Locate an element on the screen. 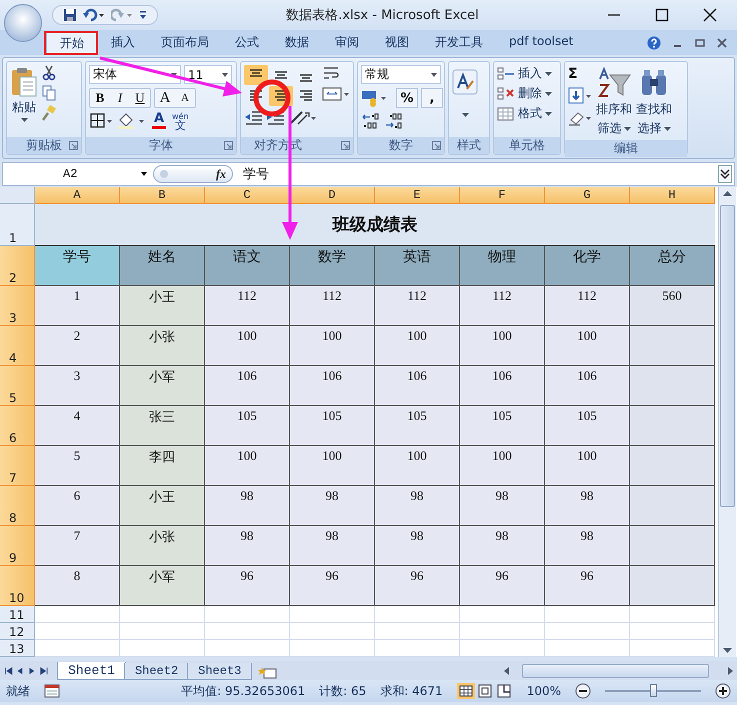  sheet-tab: Sheet2 is located at coordinates (157, 671).